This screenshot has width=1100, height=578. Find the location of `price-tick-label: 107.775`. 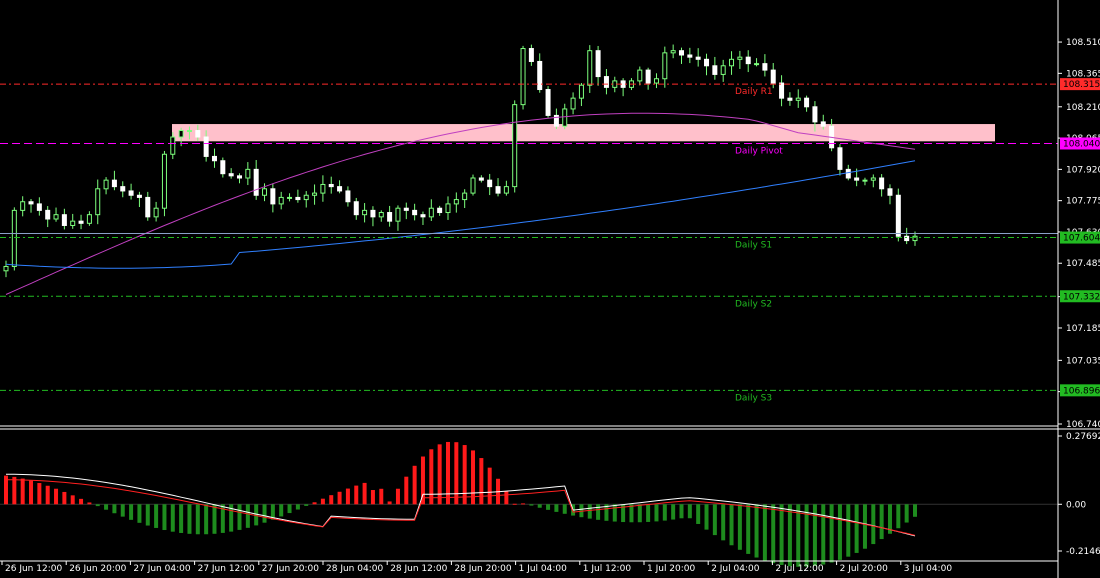

price-tick-label: 107.775 is located at coordinates (1083, 202).